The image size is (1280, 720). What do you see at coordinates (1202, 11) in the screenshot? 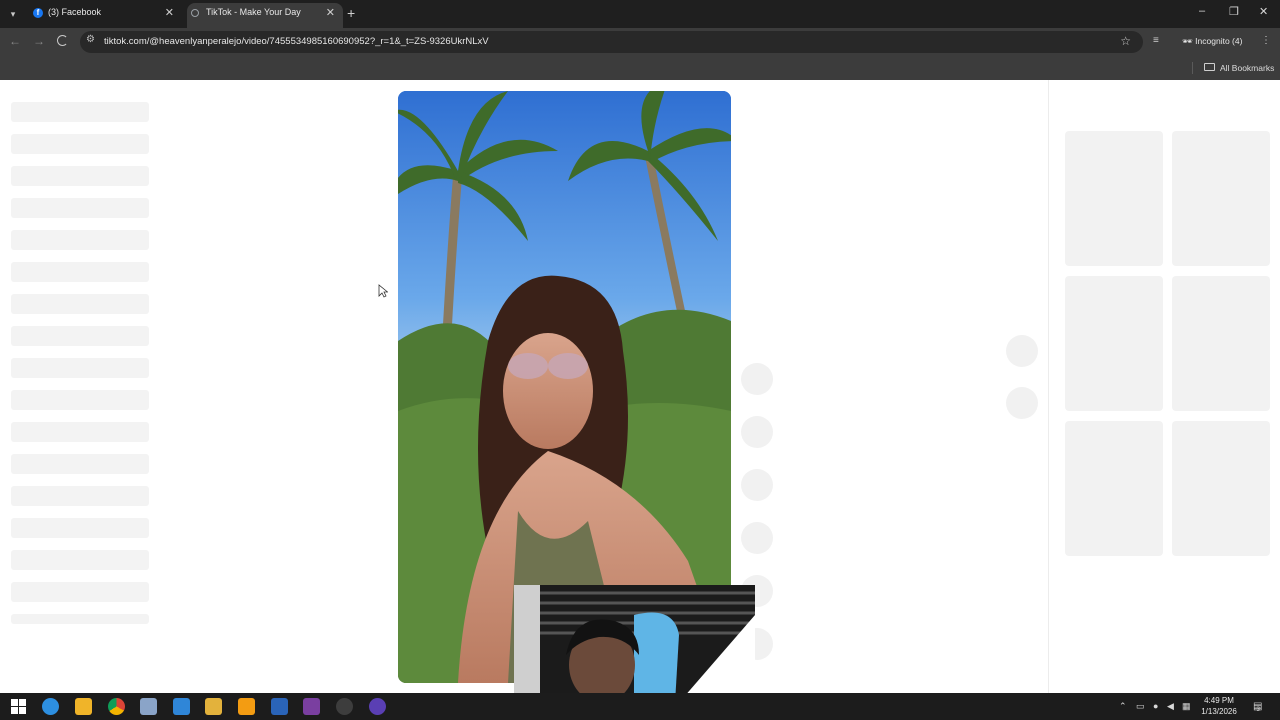
I see `minimize-icon: –` at bounding box center [1202, 11].